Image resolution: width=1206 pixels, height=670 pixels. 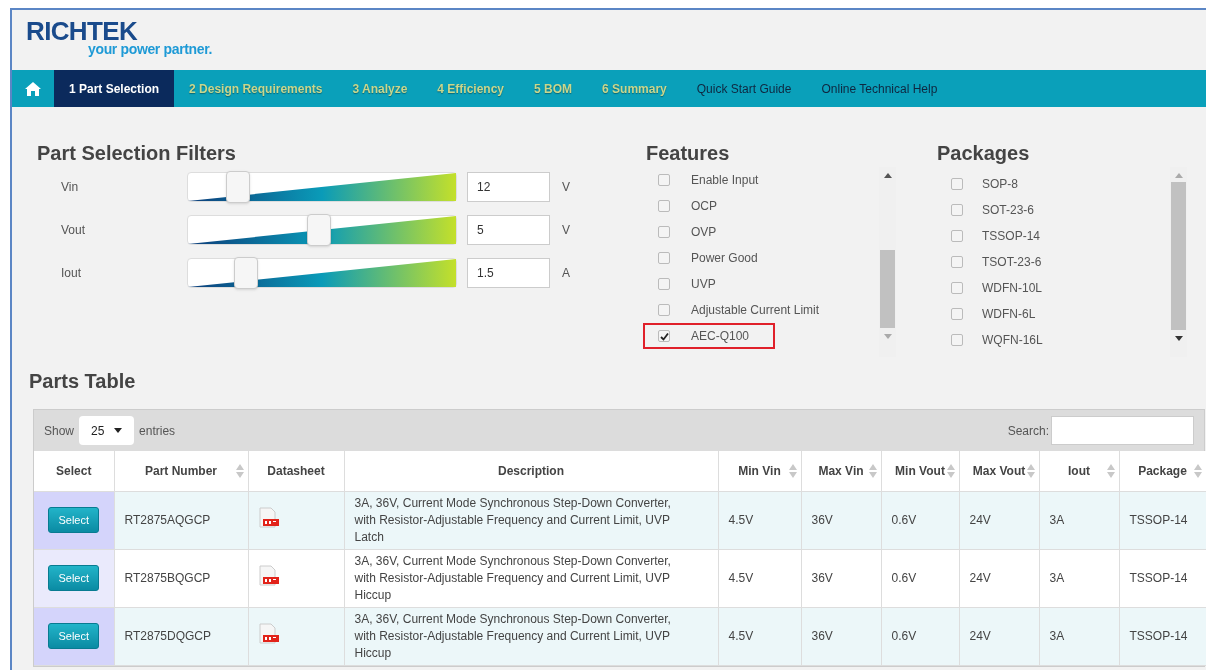 What do you see at coordinates (920, 471) in the screenshot?
I see `column-header: Min Vout` at bounding box center [920, 471].